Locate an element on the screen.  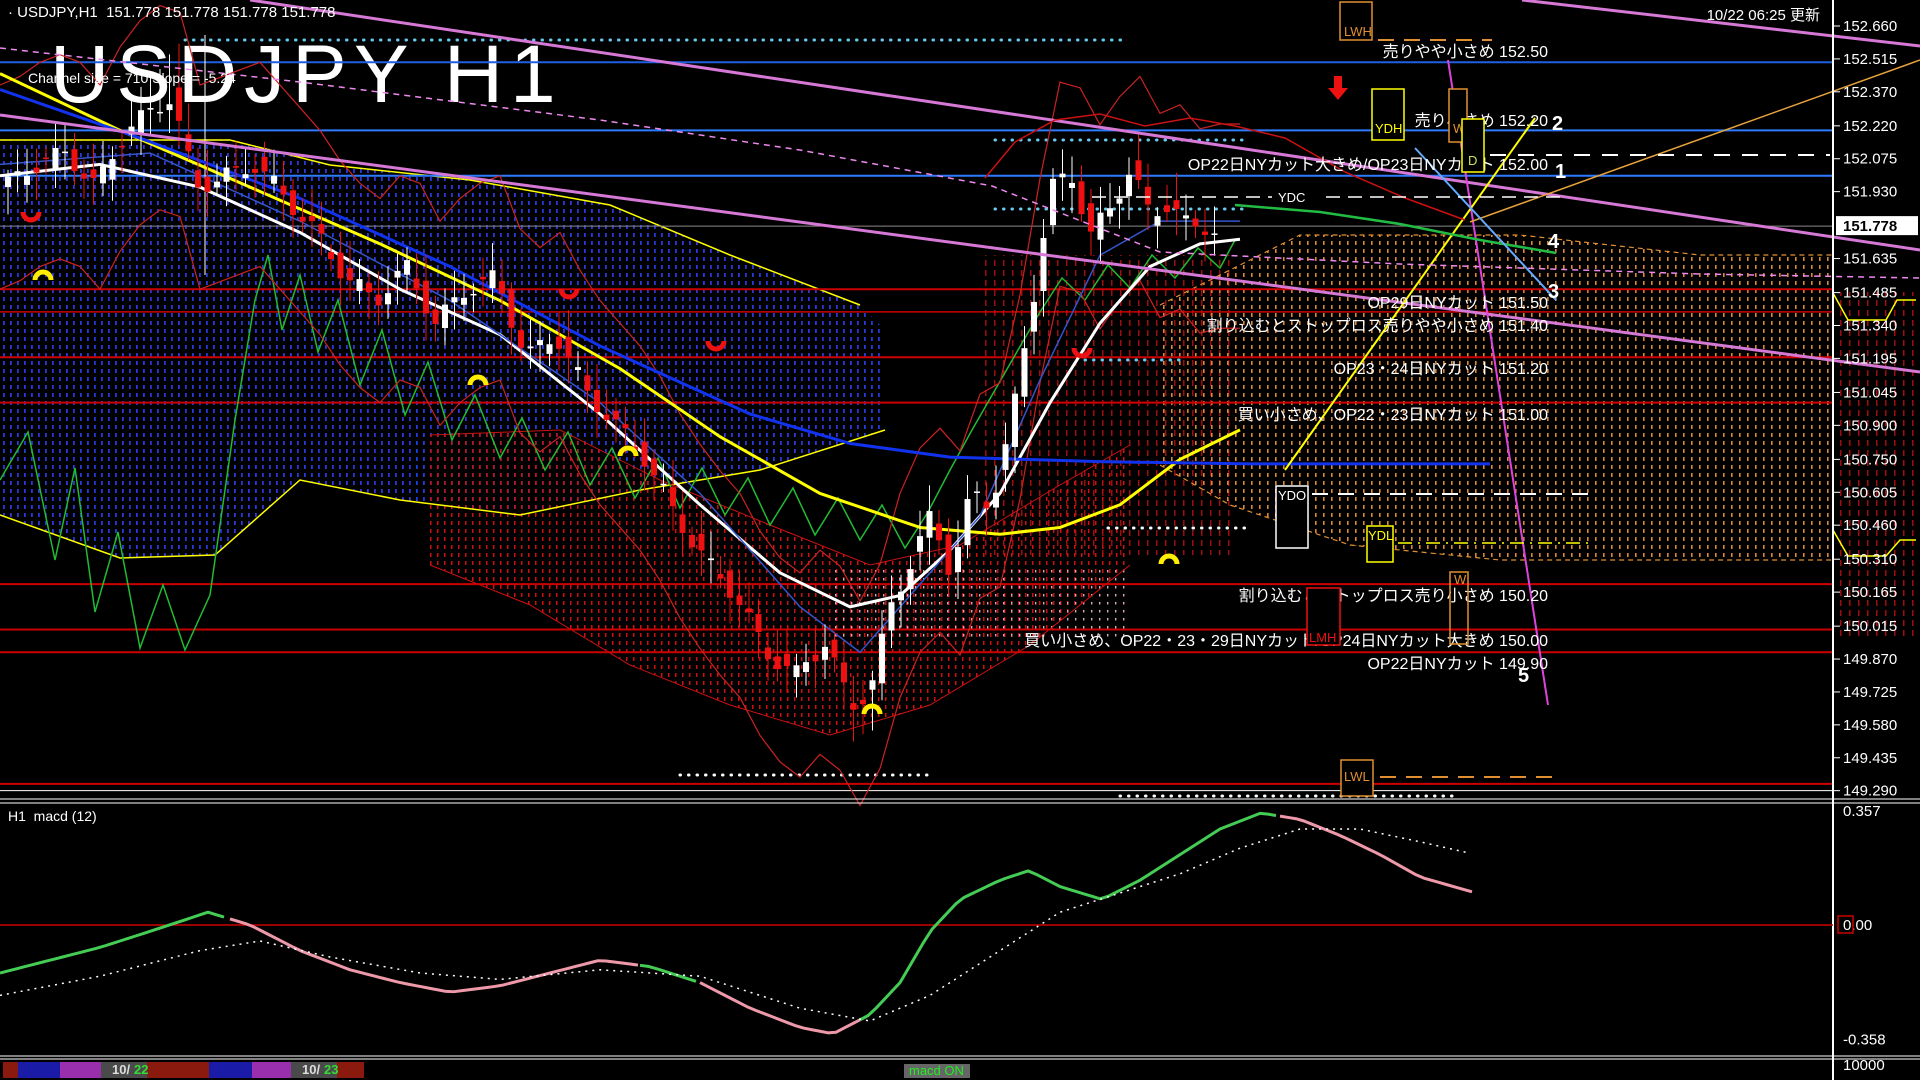
price-axis-label: 151.635 is located at coordinates (1870, 259).